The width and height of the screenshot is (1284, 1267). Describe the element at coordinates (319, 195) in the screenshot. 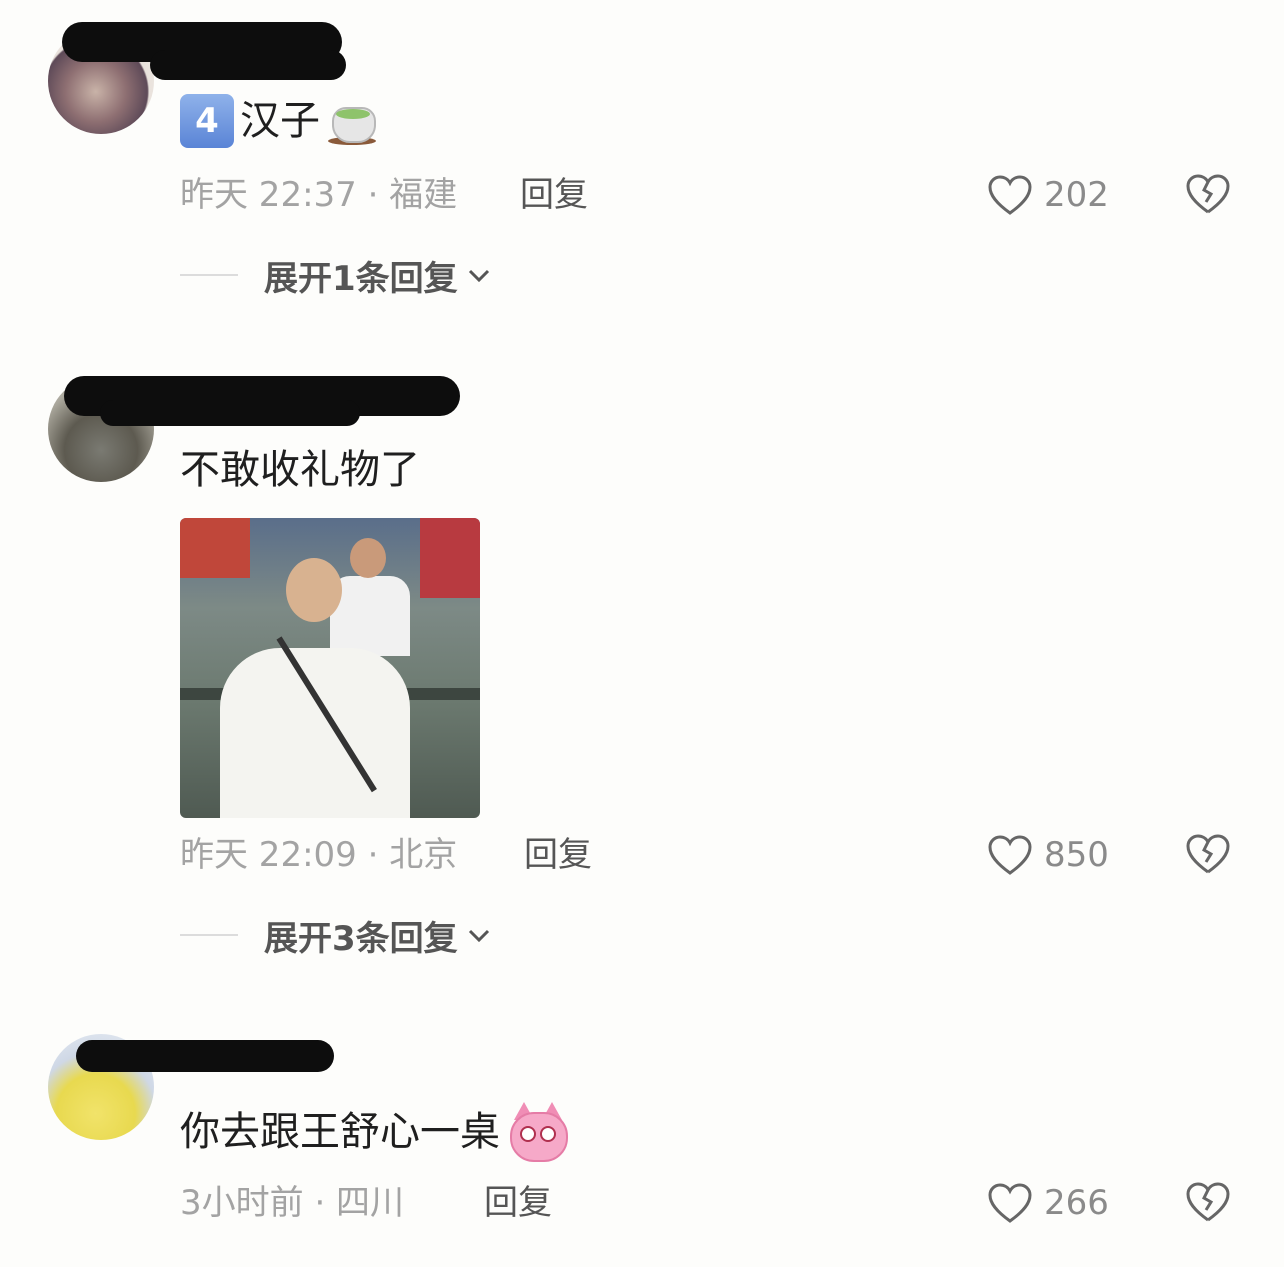

I see `time-location: 昨天 22:37 · 福建` at that location.